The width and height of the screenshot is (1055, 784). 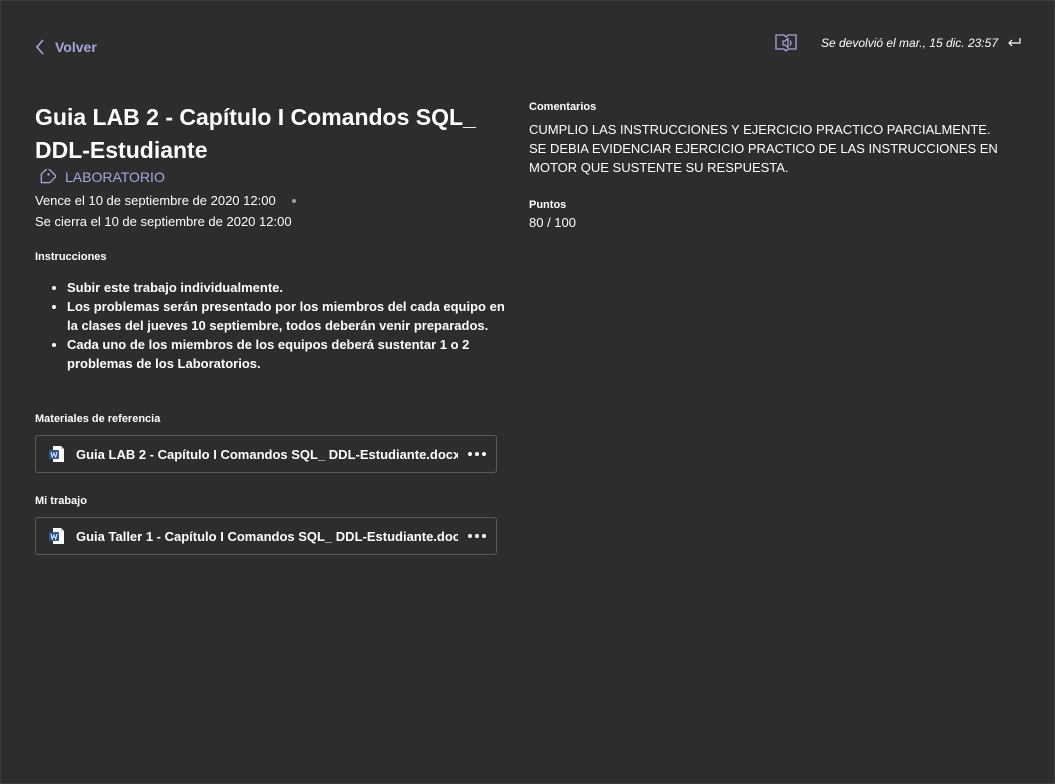 I want to click on return-arrow-icon, so click(x=1014, y=42).